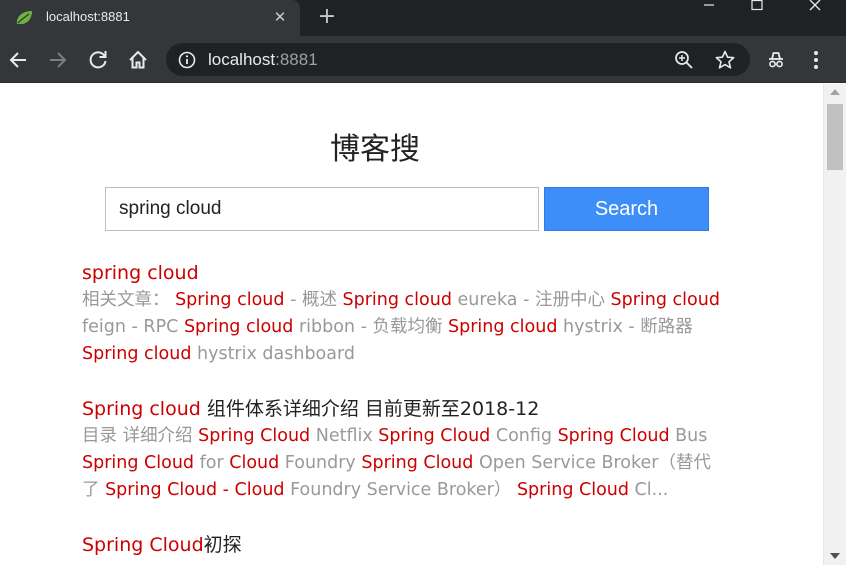  What do you see at coordinates (138, 60) in the screenshot?
I see `home-icon` at bounding box center [138, 60].